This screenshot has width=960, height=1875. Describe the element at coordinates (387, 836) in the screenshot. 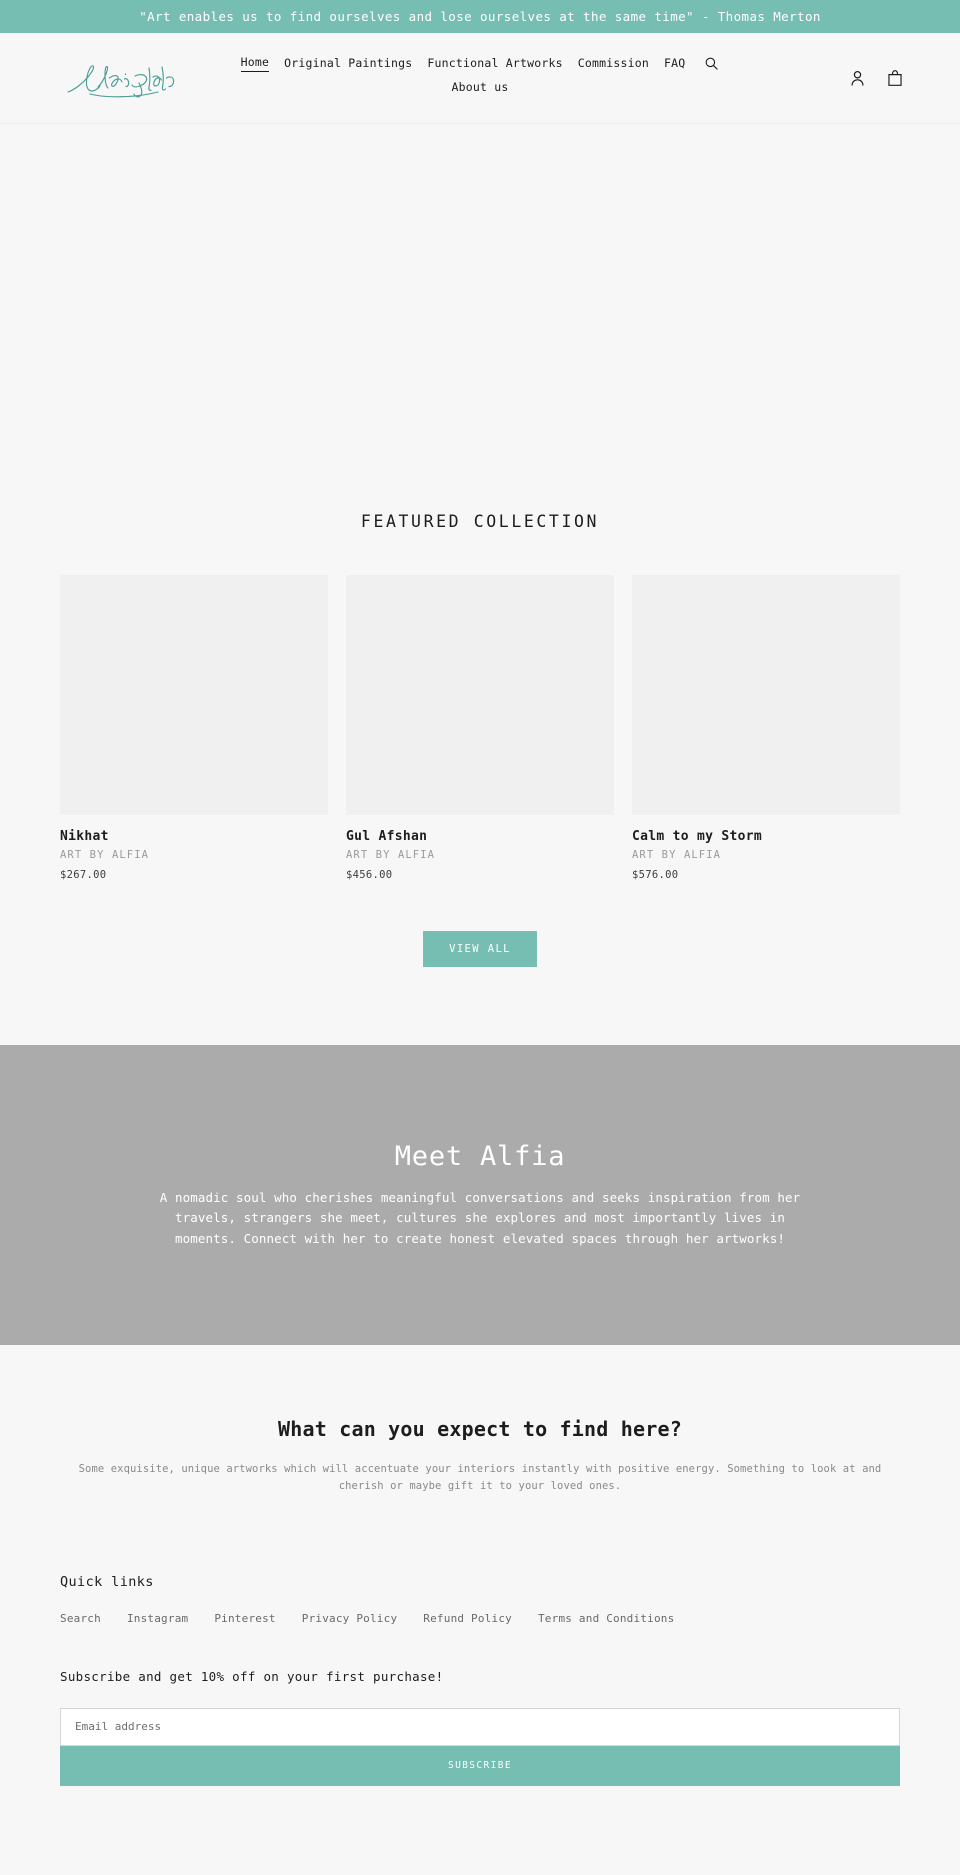

I see `product-title: Gul Afshan` at that location.